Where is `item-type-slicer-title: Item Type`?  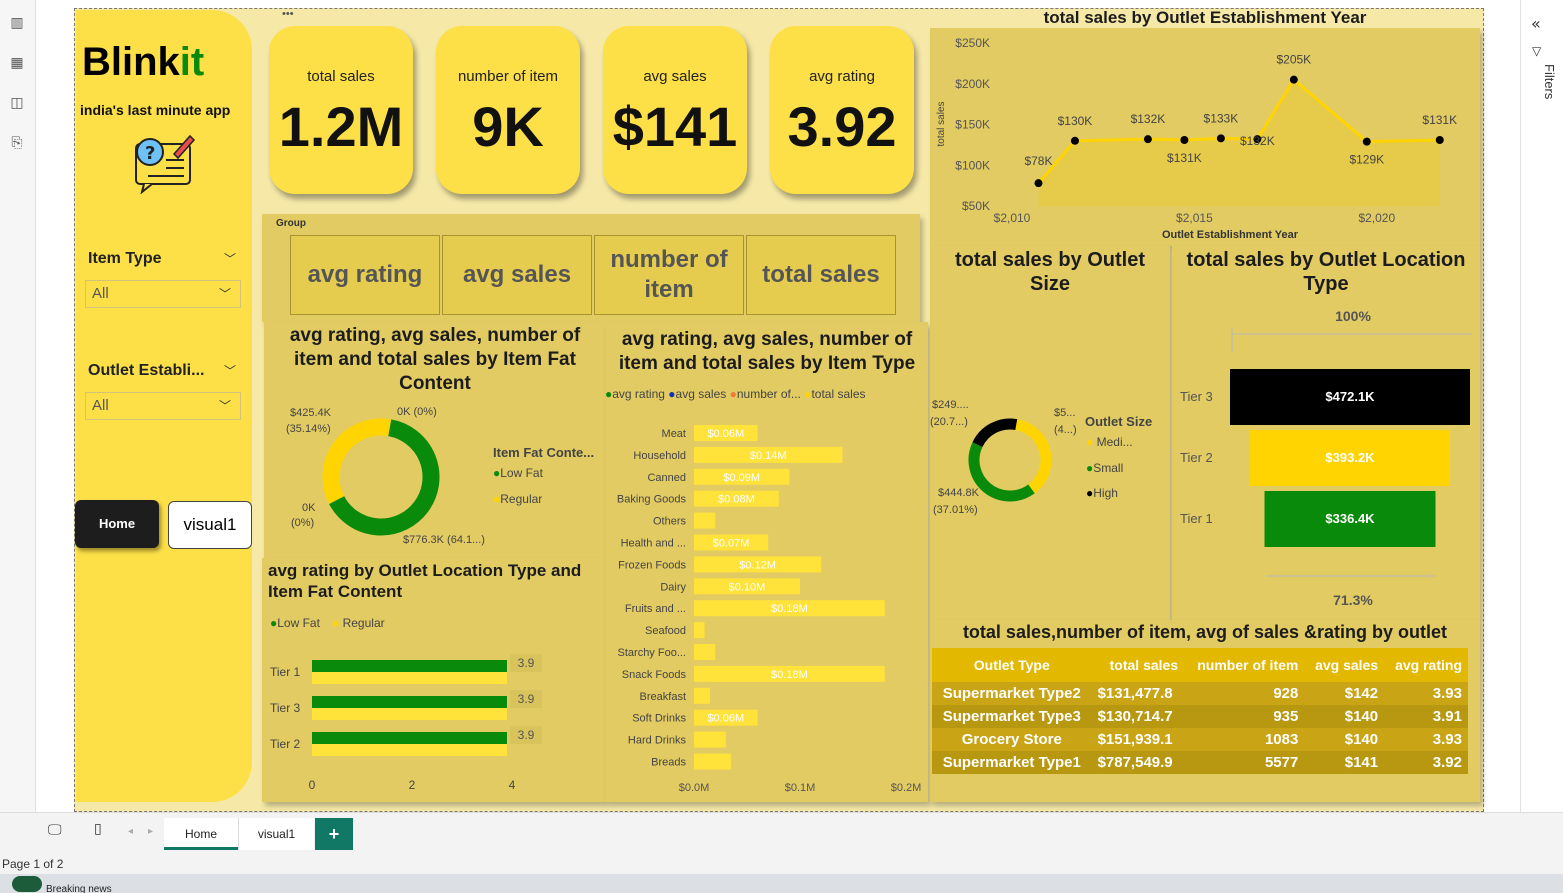 item-type-slicer-title: Item Type is located at coordinates (125, 258).